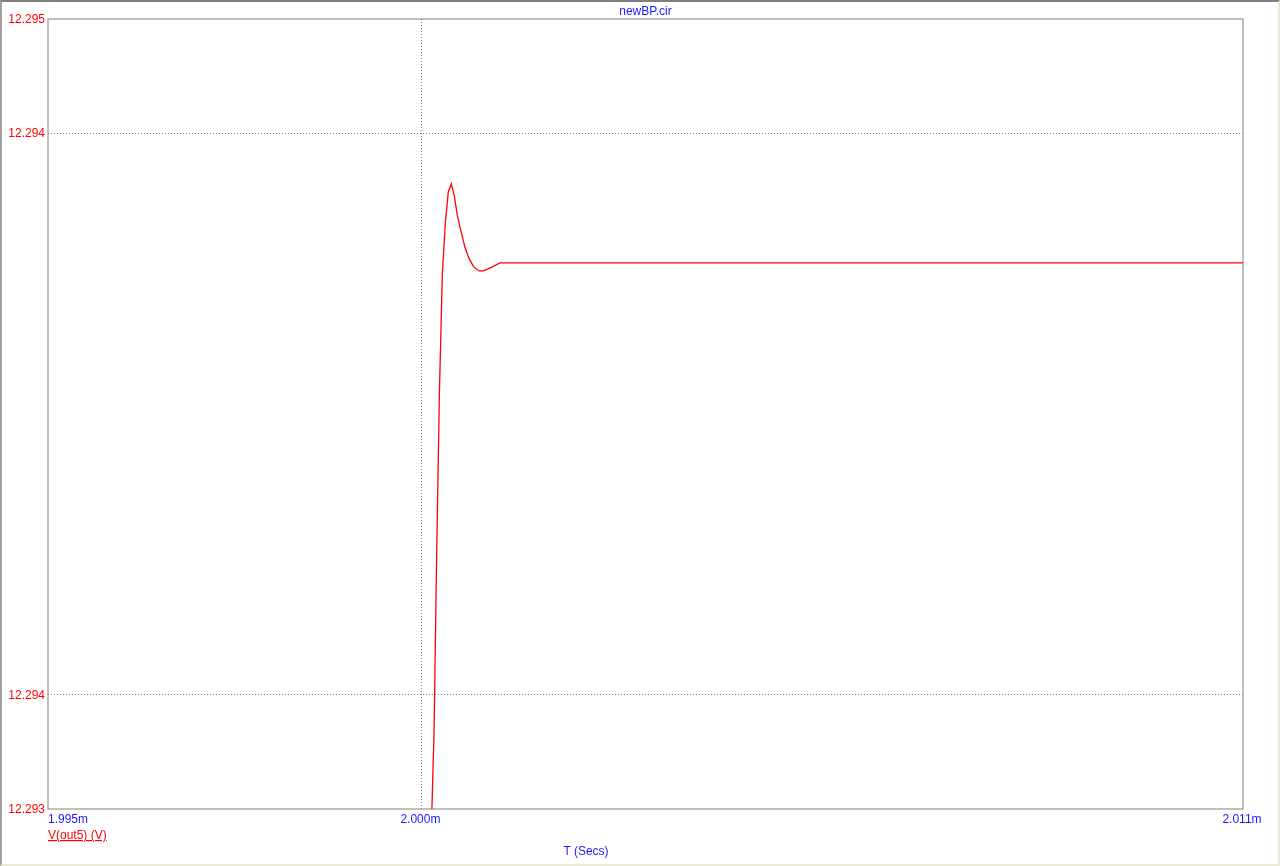 Image resolution: width=1280 pixels, height=866 pixels. What do you see at coordinates (1242, 819) in the screenshot?
I see `x-tick-label: 2.011m` at bounding box center [1242, 819].